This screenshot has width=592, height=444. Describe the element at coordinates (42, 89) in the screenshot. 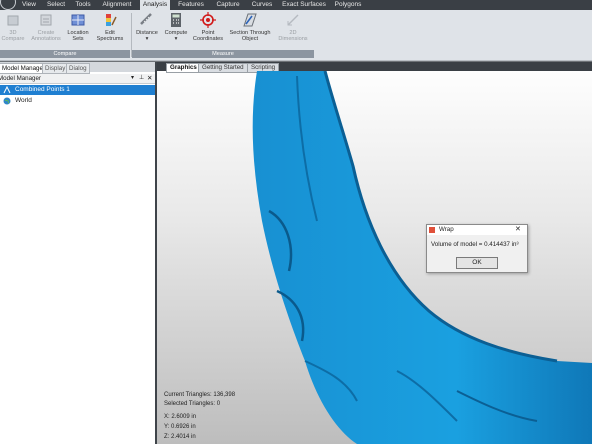

I see `tree-item-label: Combined Points 1` at that location.